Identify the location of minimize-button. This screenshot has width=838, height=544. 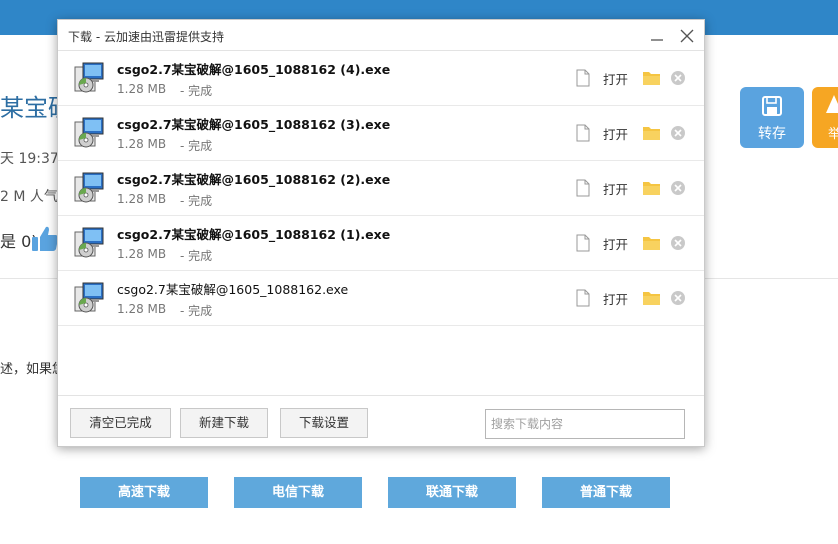
(657, 36).